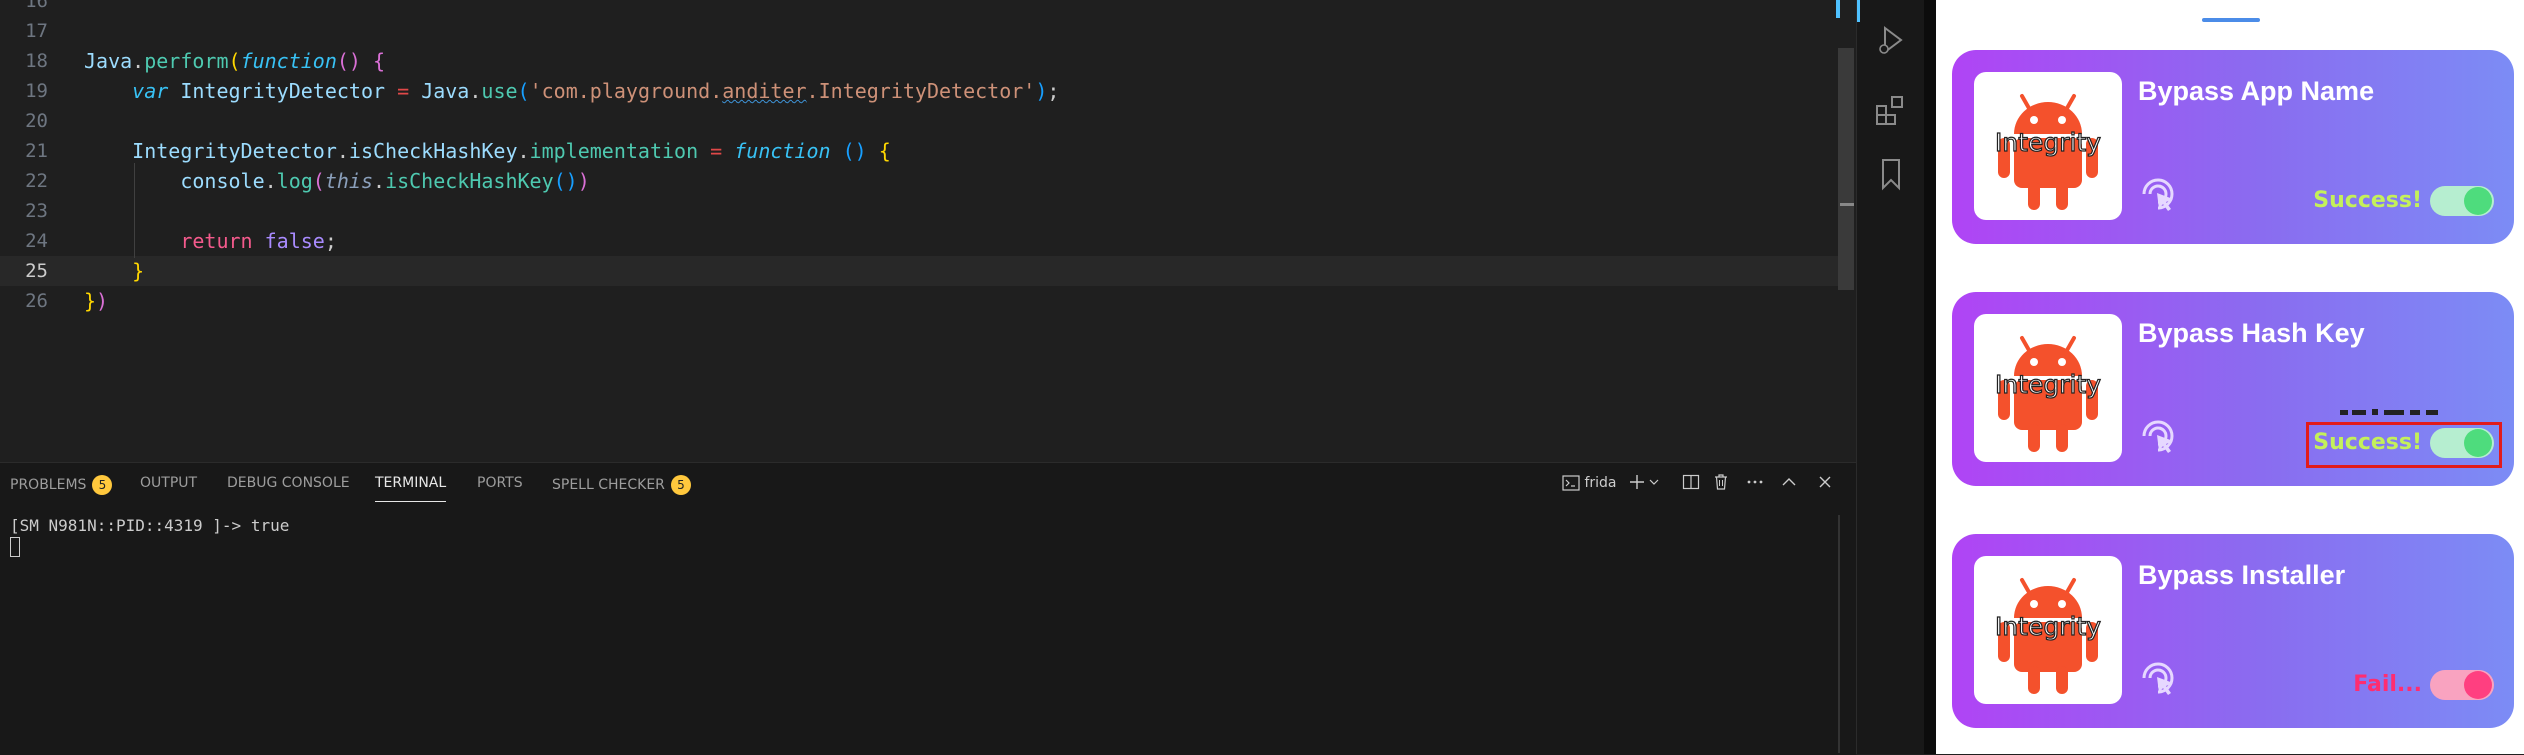 The image size is (2524, 755). What do you see at coordinates (114, 271) in the screenshot?
I see `code-text: }` at bounding box center [114, 271].